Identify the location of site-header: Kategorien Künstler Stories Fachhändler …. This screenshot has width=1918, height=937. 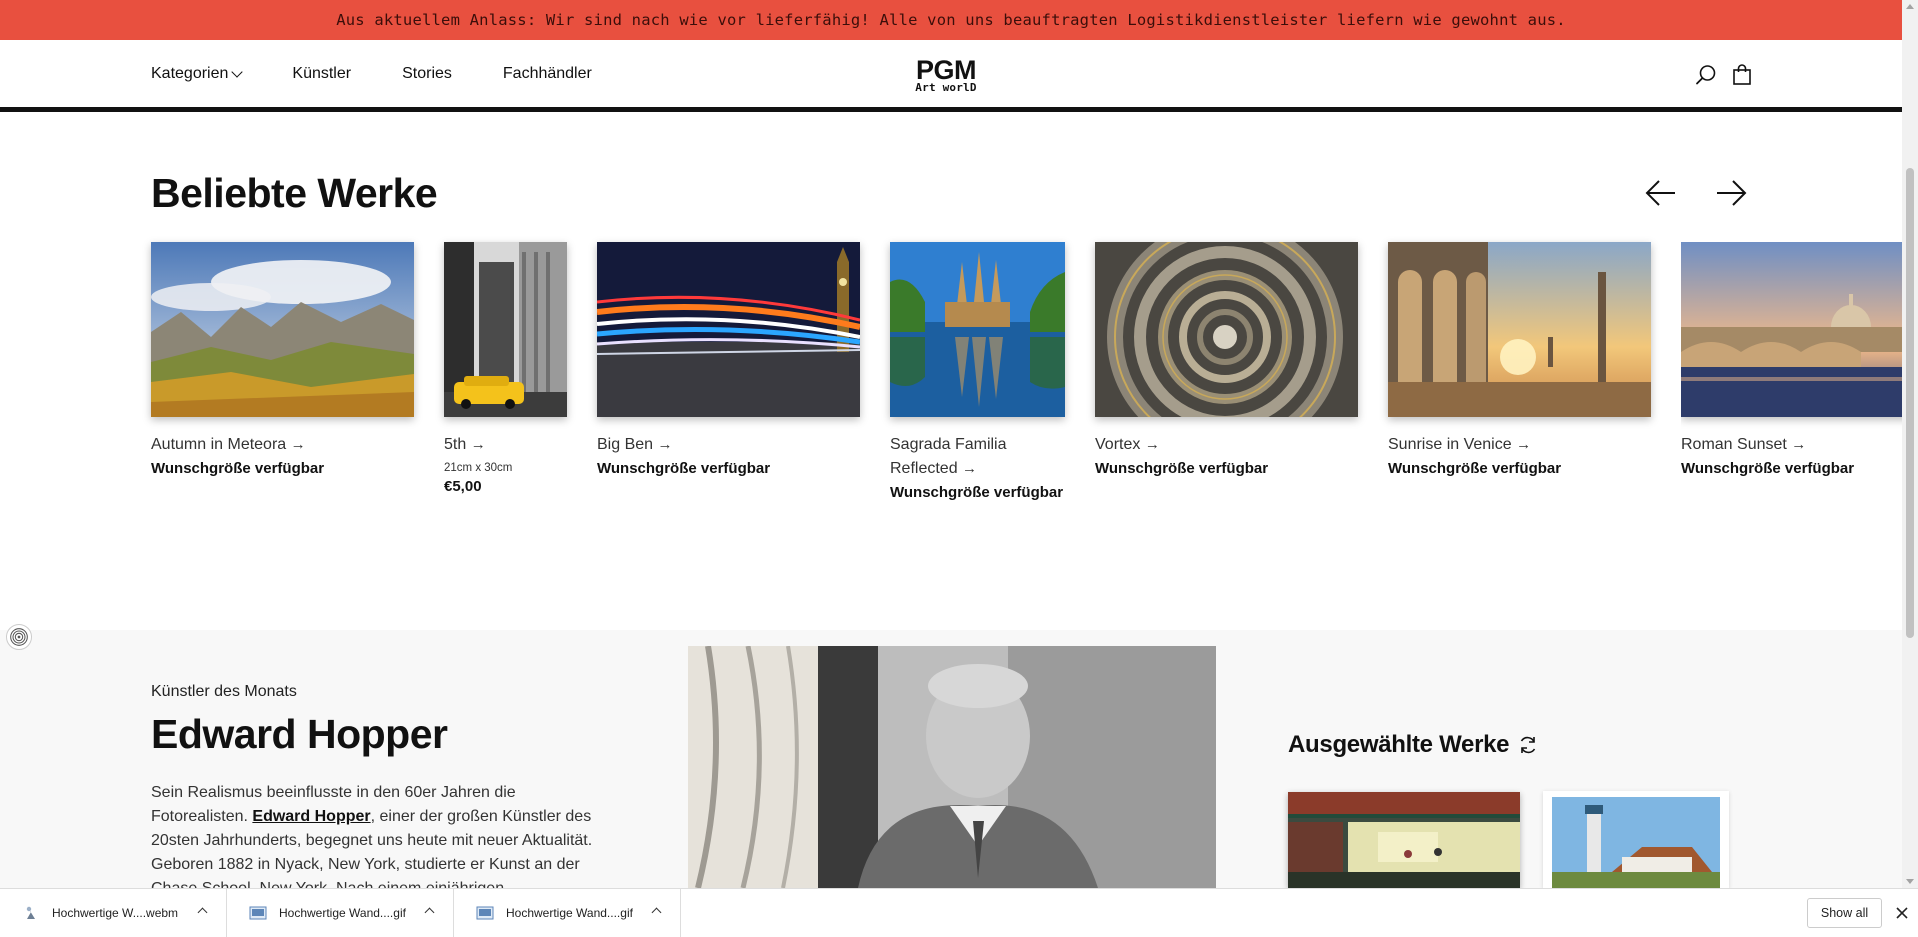
(951, 76).